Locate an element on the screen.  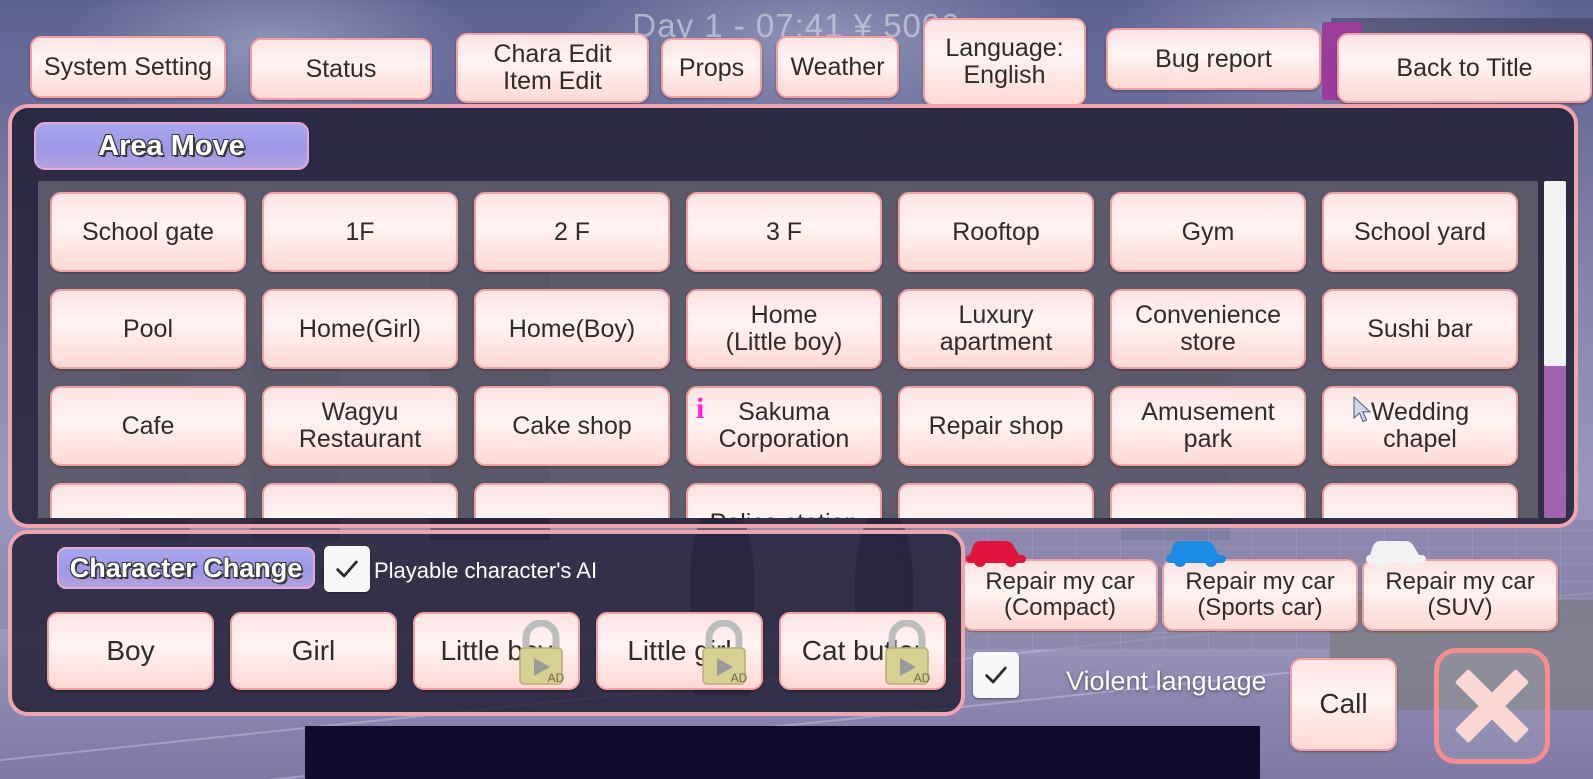
area-button-label: Home (Little boy) is located at coordinates (784, 328).